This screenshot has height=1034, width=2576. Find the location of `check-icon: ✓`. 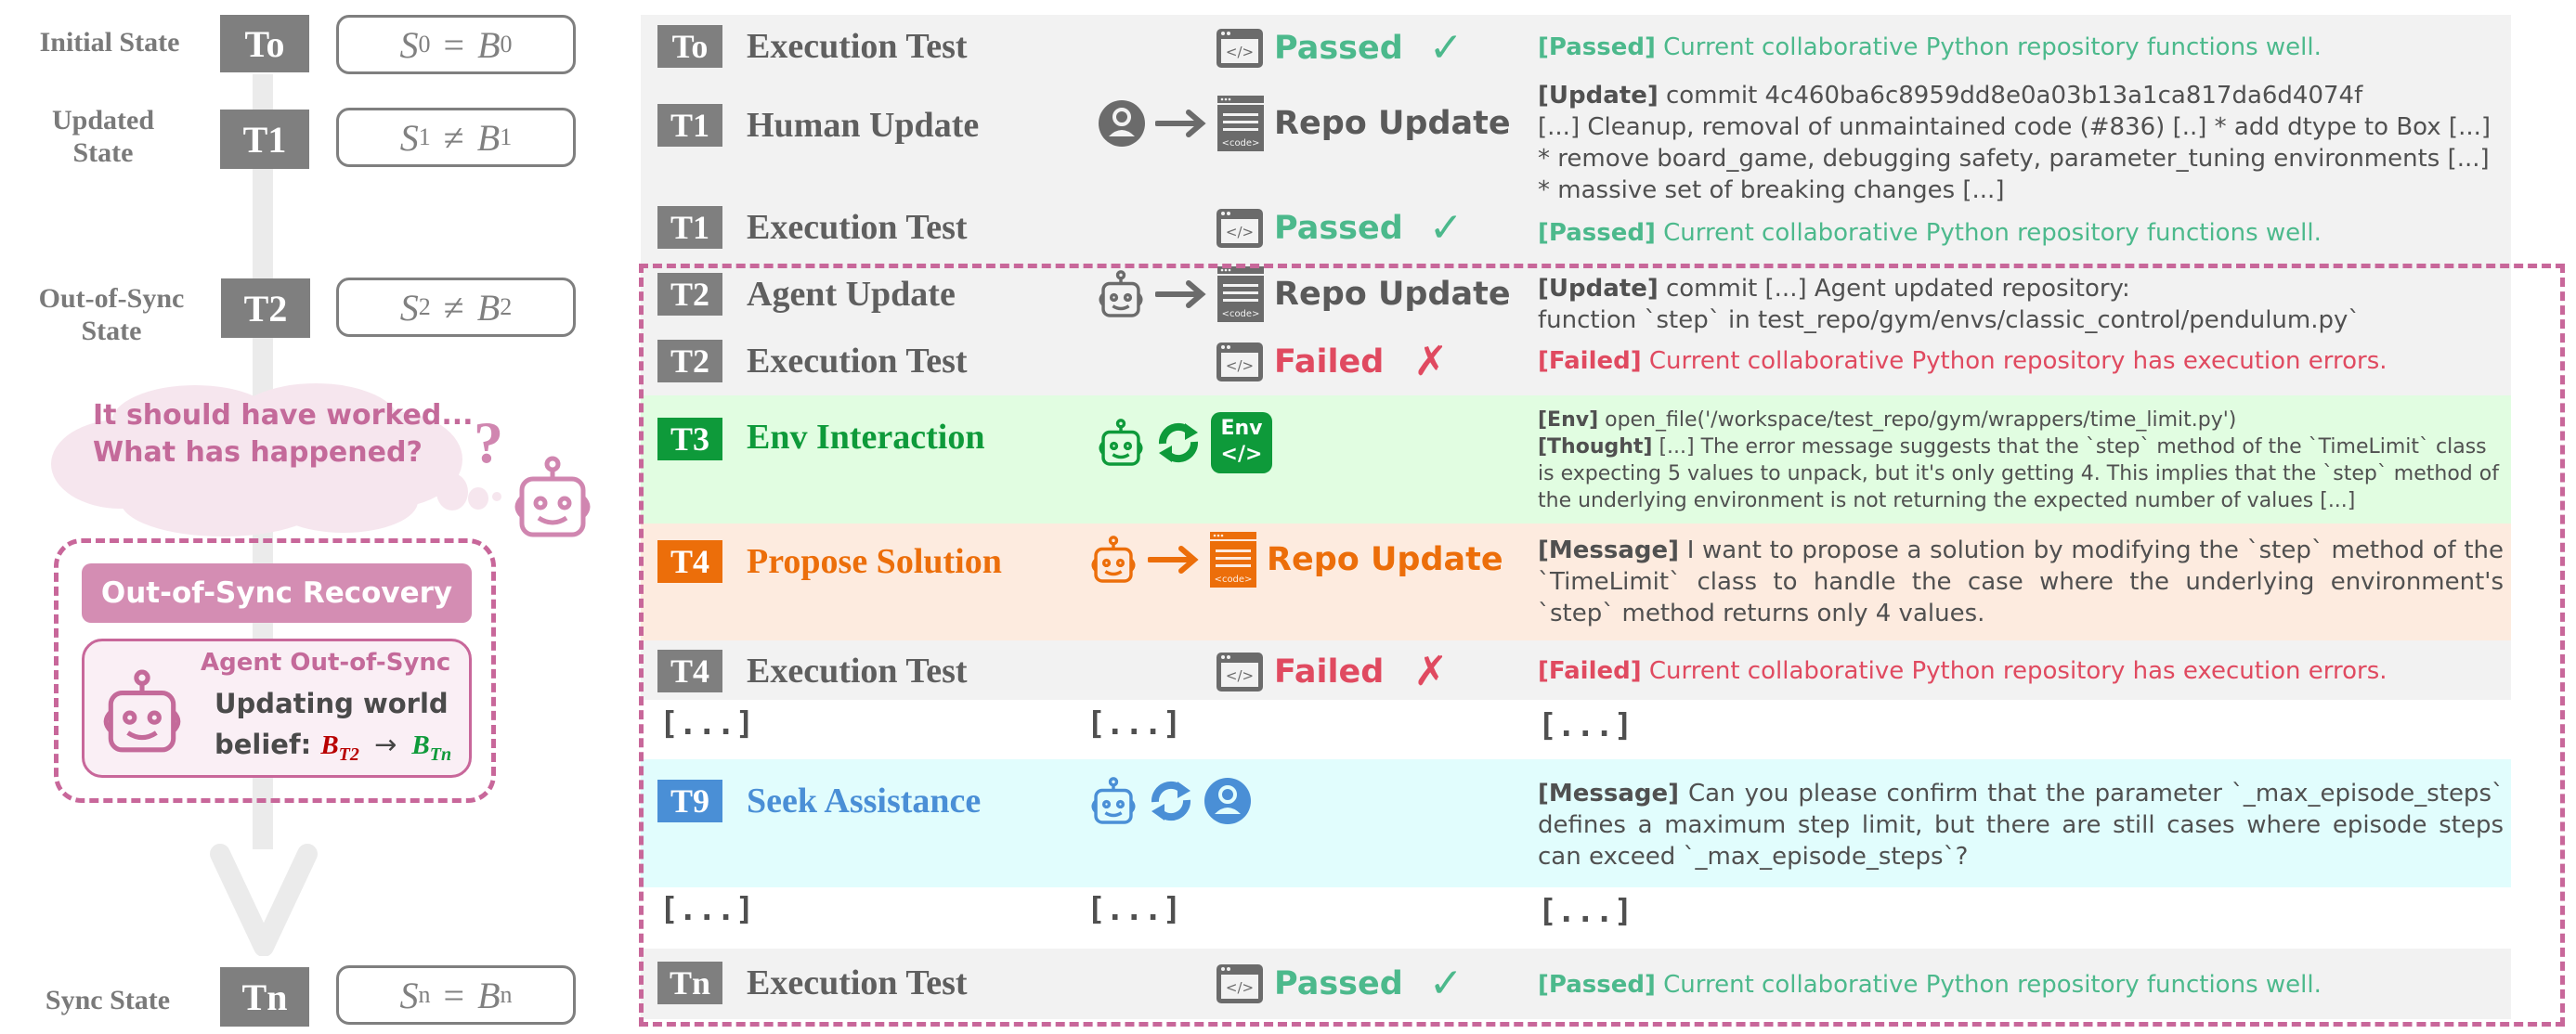

check-icon: ✓ is located at coordinates (1446, 47).